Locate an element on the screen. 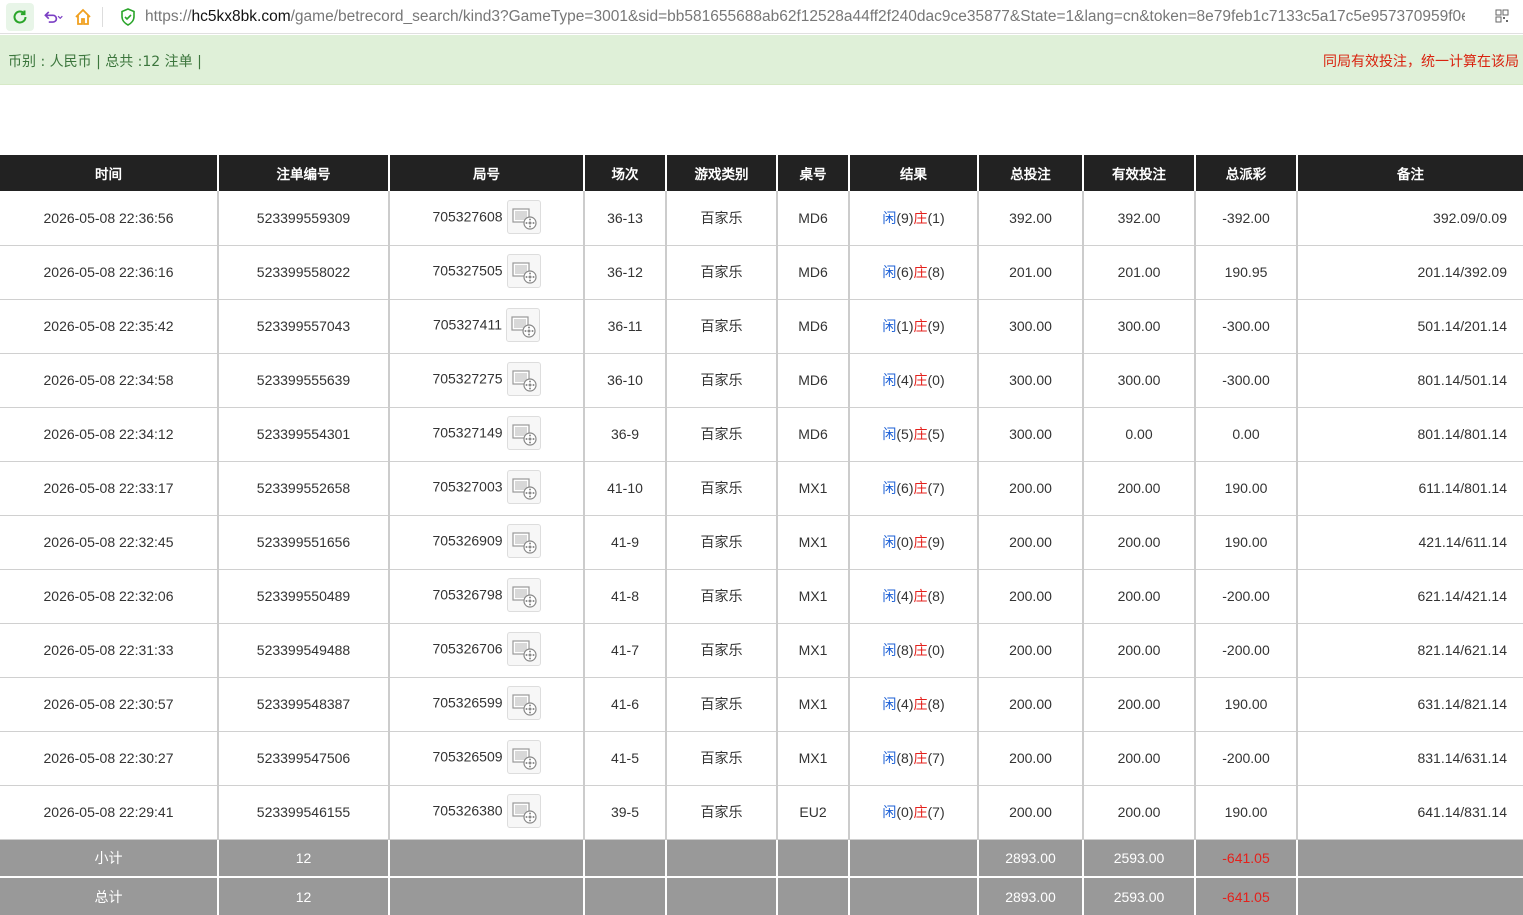  cell-shoe: 41-10 is located at coordinates (625, 488).